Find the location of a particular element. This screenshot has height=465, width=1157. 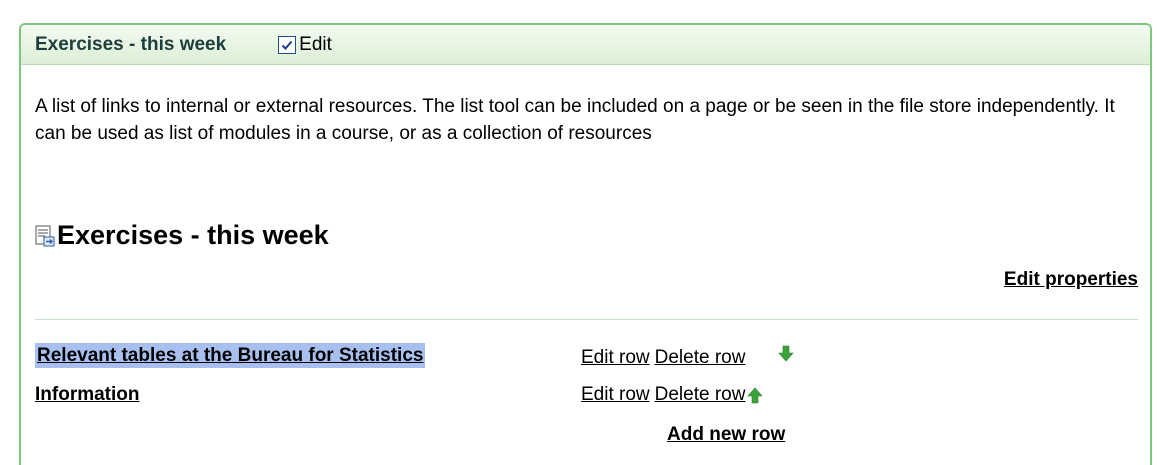

document-list-icon is located at coordinates (45, 235).